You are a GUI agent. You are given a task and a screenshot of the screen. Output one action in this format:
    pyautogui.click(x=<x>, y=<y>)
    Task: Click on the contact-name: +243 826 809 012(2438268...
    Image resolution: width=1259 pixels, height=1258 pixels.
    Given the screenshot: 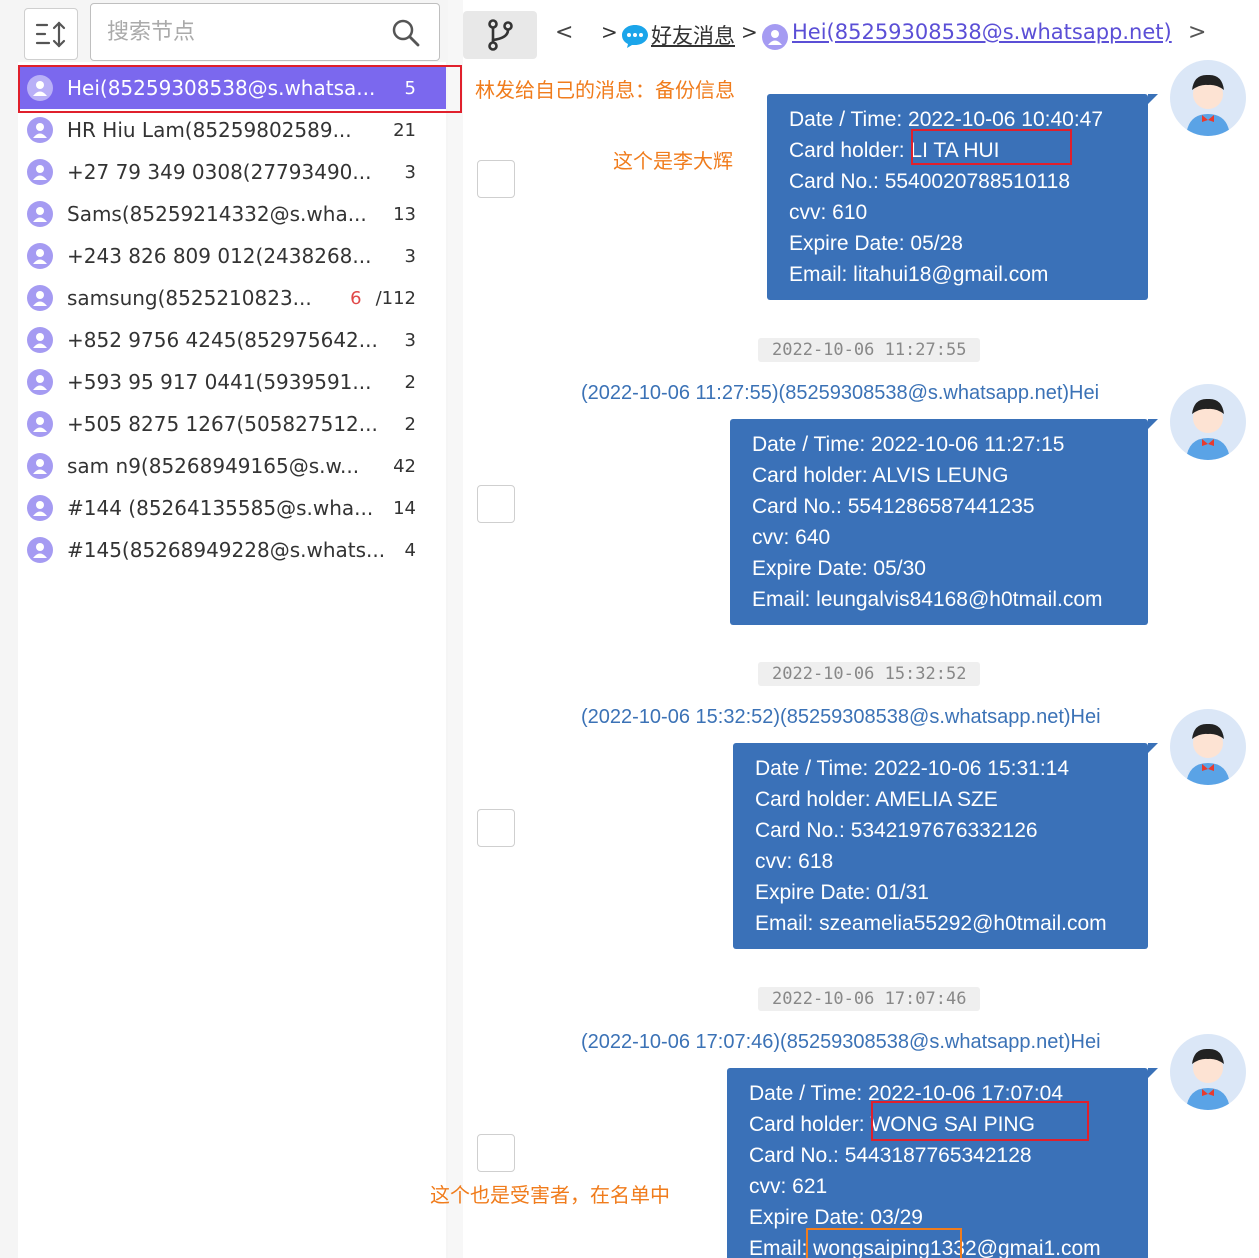 What is the action you would take?
    pyautogui.click(x=219, y=256)
    